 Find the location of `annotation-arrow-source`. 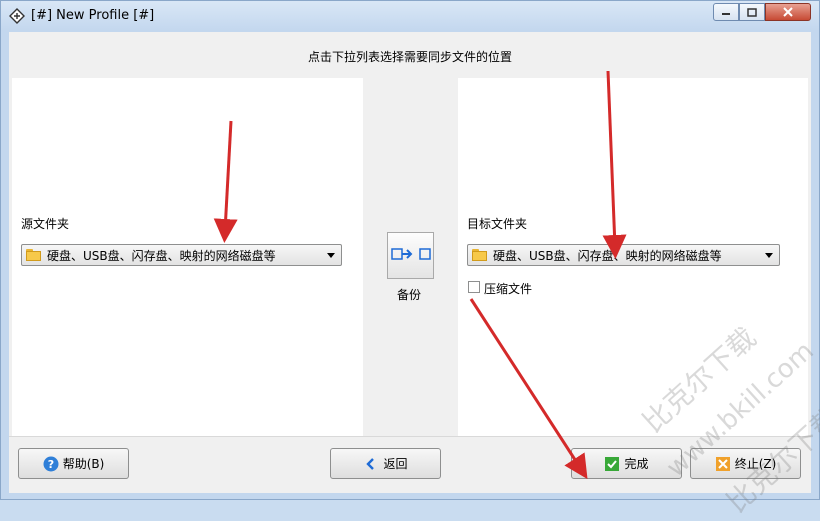

annotation-arrow-source is located at coordinates (225, 181).